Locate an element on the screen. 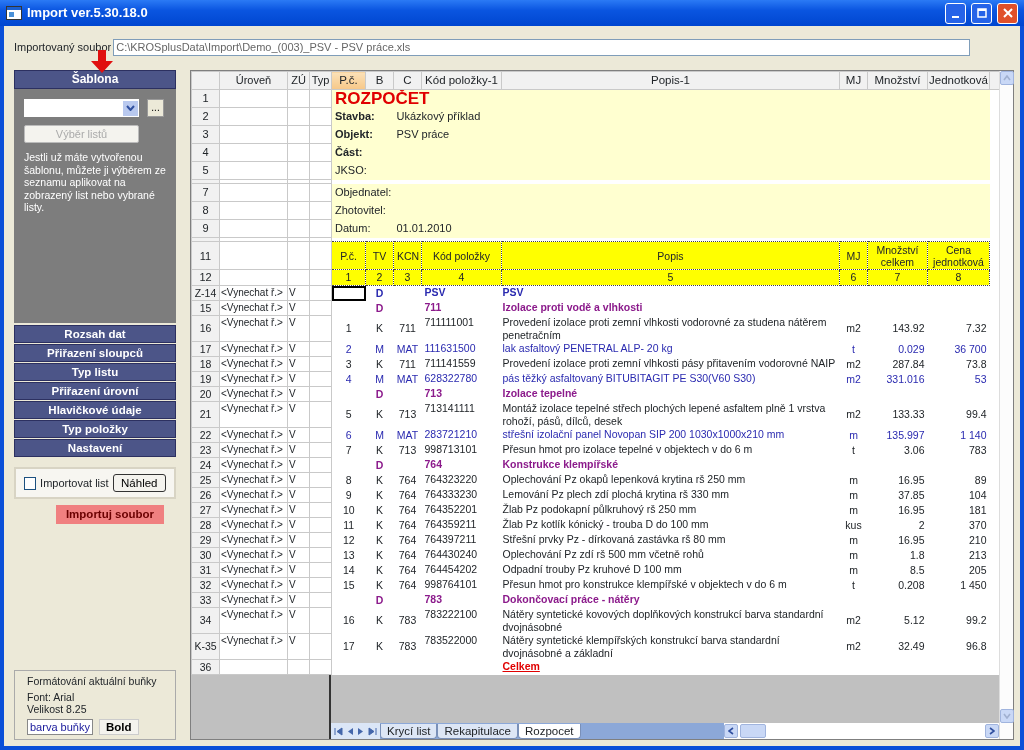 The image size is (1024, 750). column-header: Jednotková is located at coordinates (958, 80).